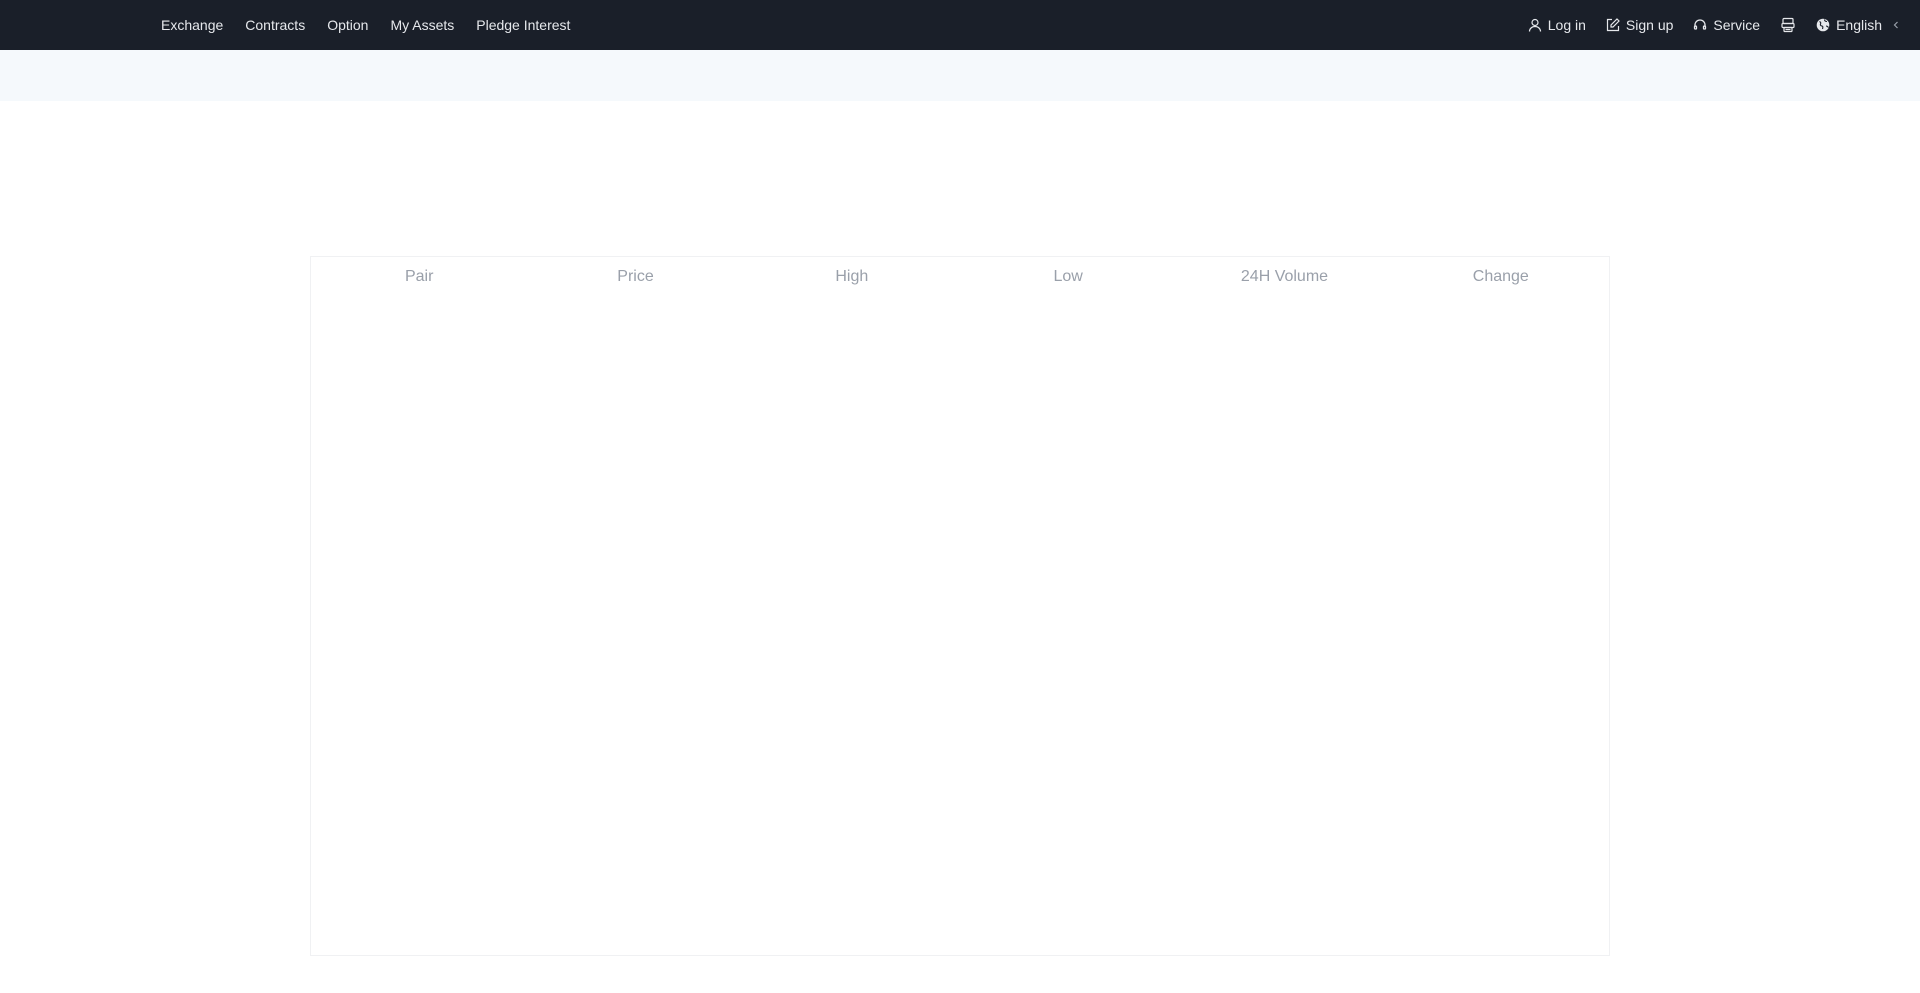 Image resolution: width=1920 pixels, height=993 pixels. Describe the element at coordinates (635, 276) in the screenshot. I see `column-header-price: Price` at that location.